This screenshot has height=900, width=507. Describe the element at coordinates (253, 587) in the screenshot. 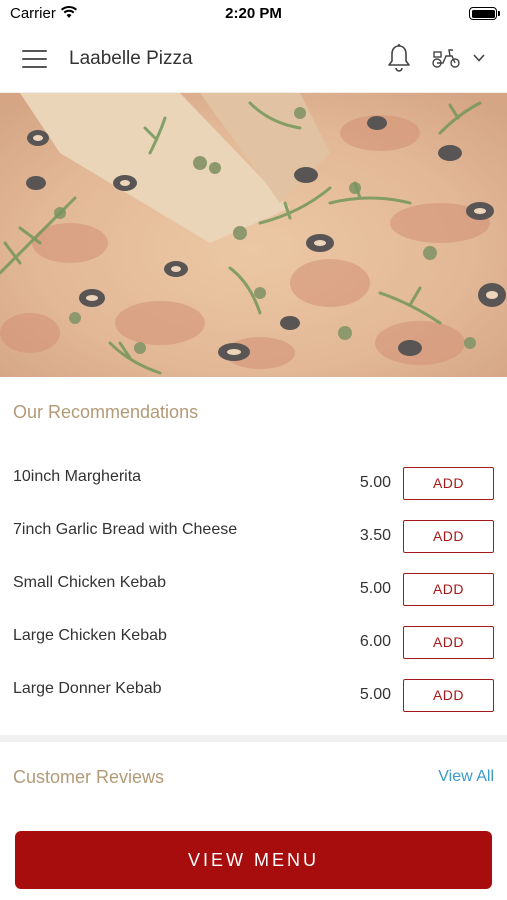

I see `list-item: Small Chicken Kebab 5.00 ADD` at that location.